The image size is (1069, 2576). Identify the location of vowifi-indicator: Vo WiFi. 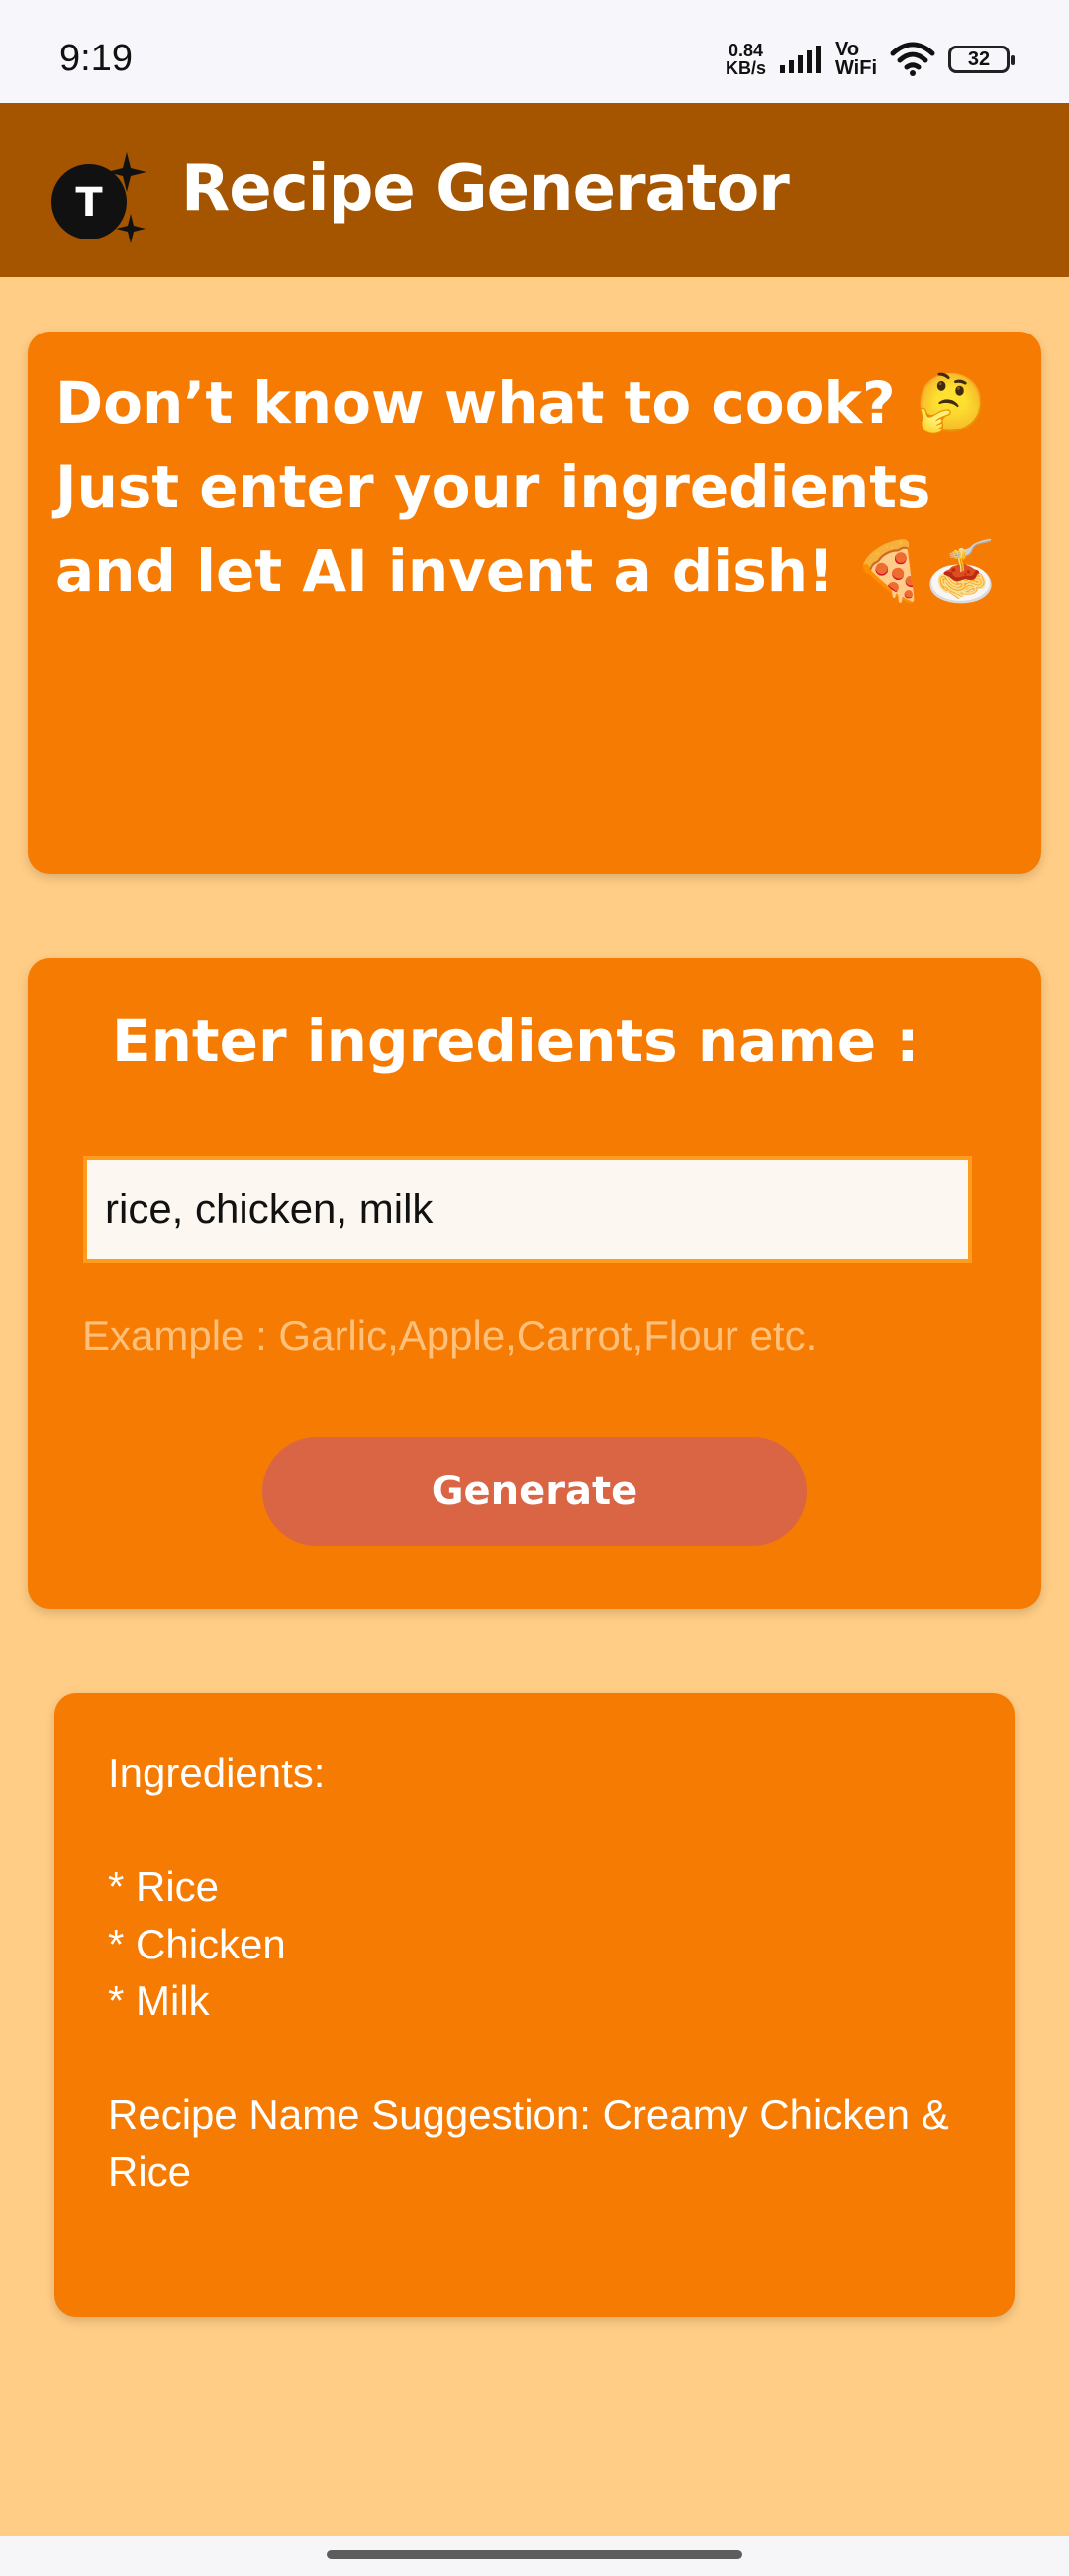
(855, 59).